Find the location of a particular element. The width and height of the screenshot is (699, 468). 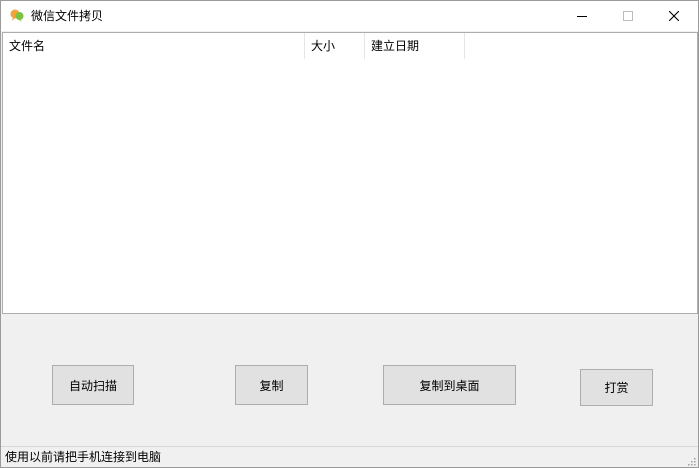

status-text: 使用以前请把手机连接到电脑 is located at coordinates (83, 457).